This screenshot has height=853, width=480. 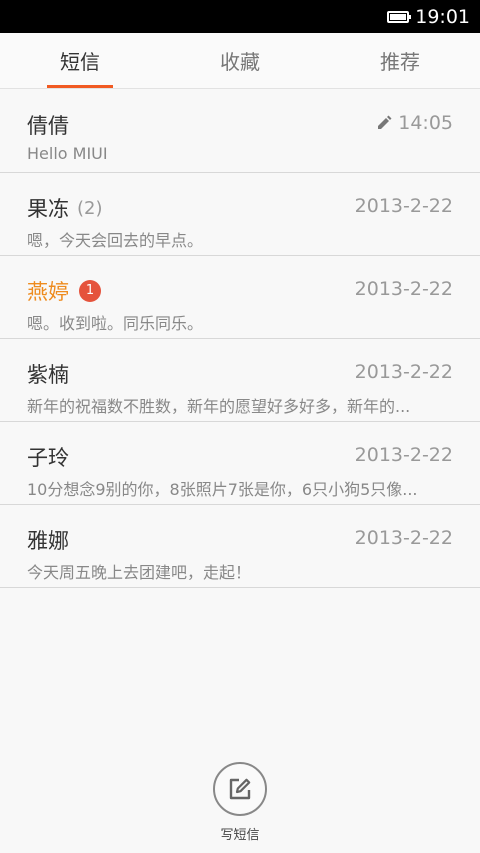 I want to click on message-item: 燕婷 1 2013-2-22 嗯。收到啦。同乐同乐。, so click(x=240, y=297).